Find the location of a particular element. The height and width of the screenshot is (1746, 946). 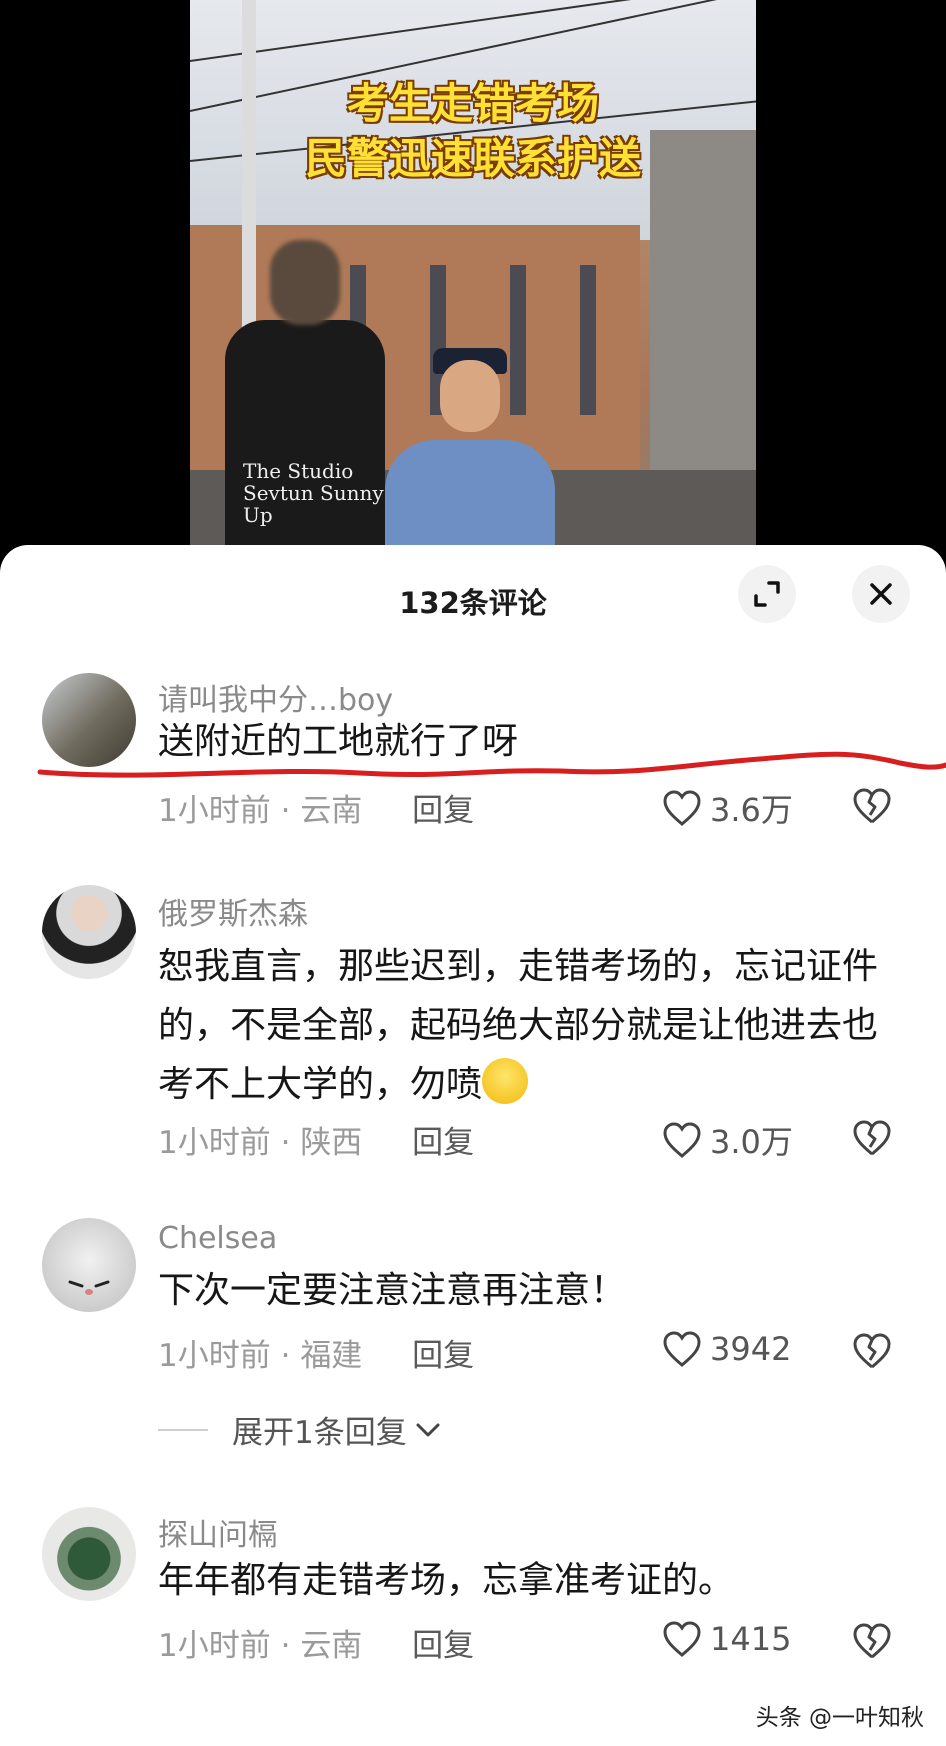

comment-location: 福建 is located at coordinates (331, 1356).